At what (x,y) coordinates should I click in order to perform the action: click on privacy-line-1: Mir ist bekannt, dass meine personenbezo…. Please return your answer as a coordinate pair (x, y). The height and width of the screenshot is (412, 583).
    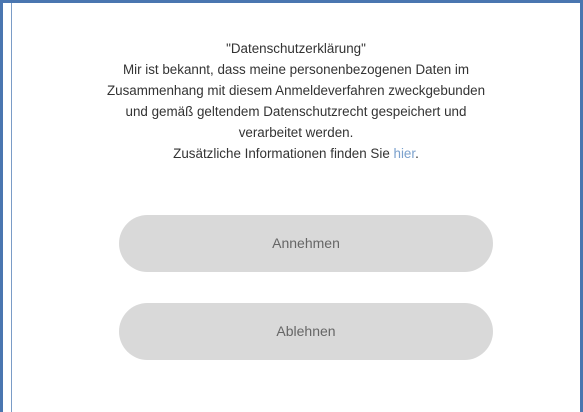
    Looking at the image, I should click on (296, 69).